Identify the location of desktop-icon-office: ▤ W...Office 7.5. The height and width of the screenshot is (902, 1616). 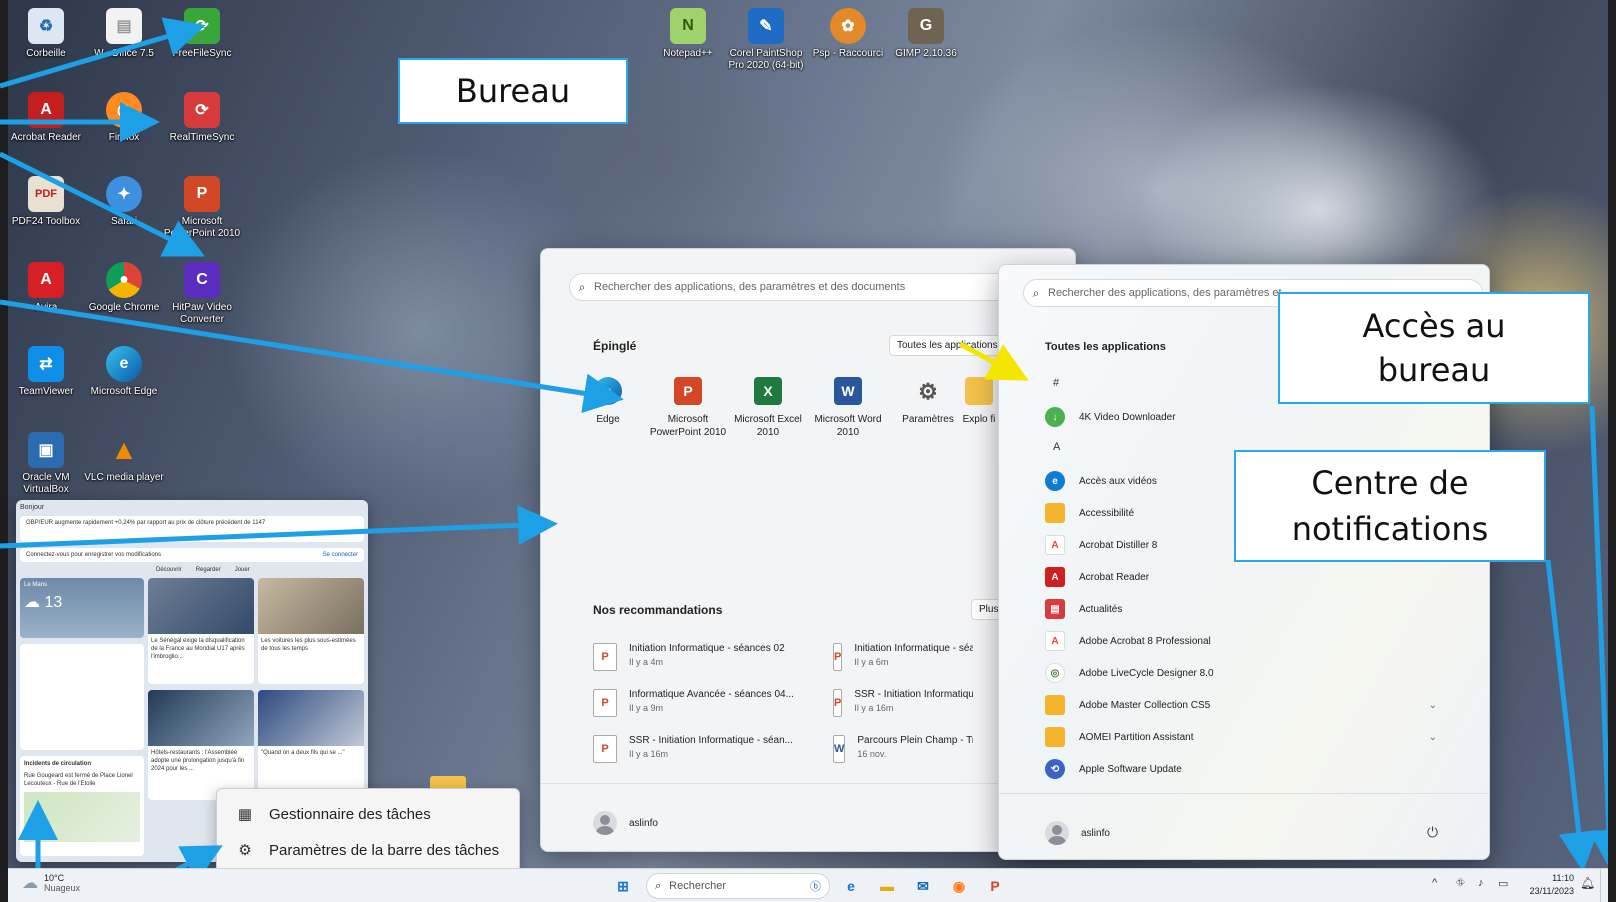
(124, 34).